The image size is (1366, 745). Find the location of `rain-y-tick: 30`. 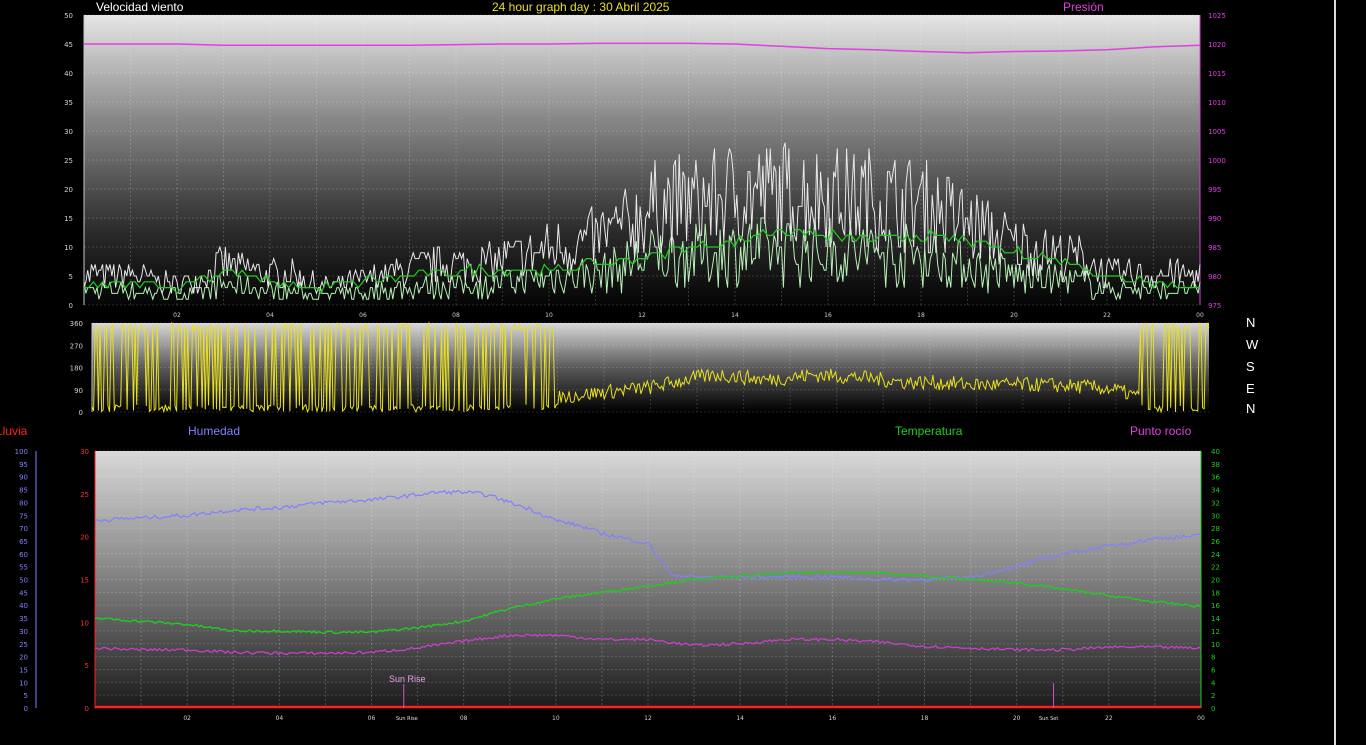

rain-y-tick: 30 is located at coordinates (84, 452).